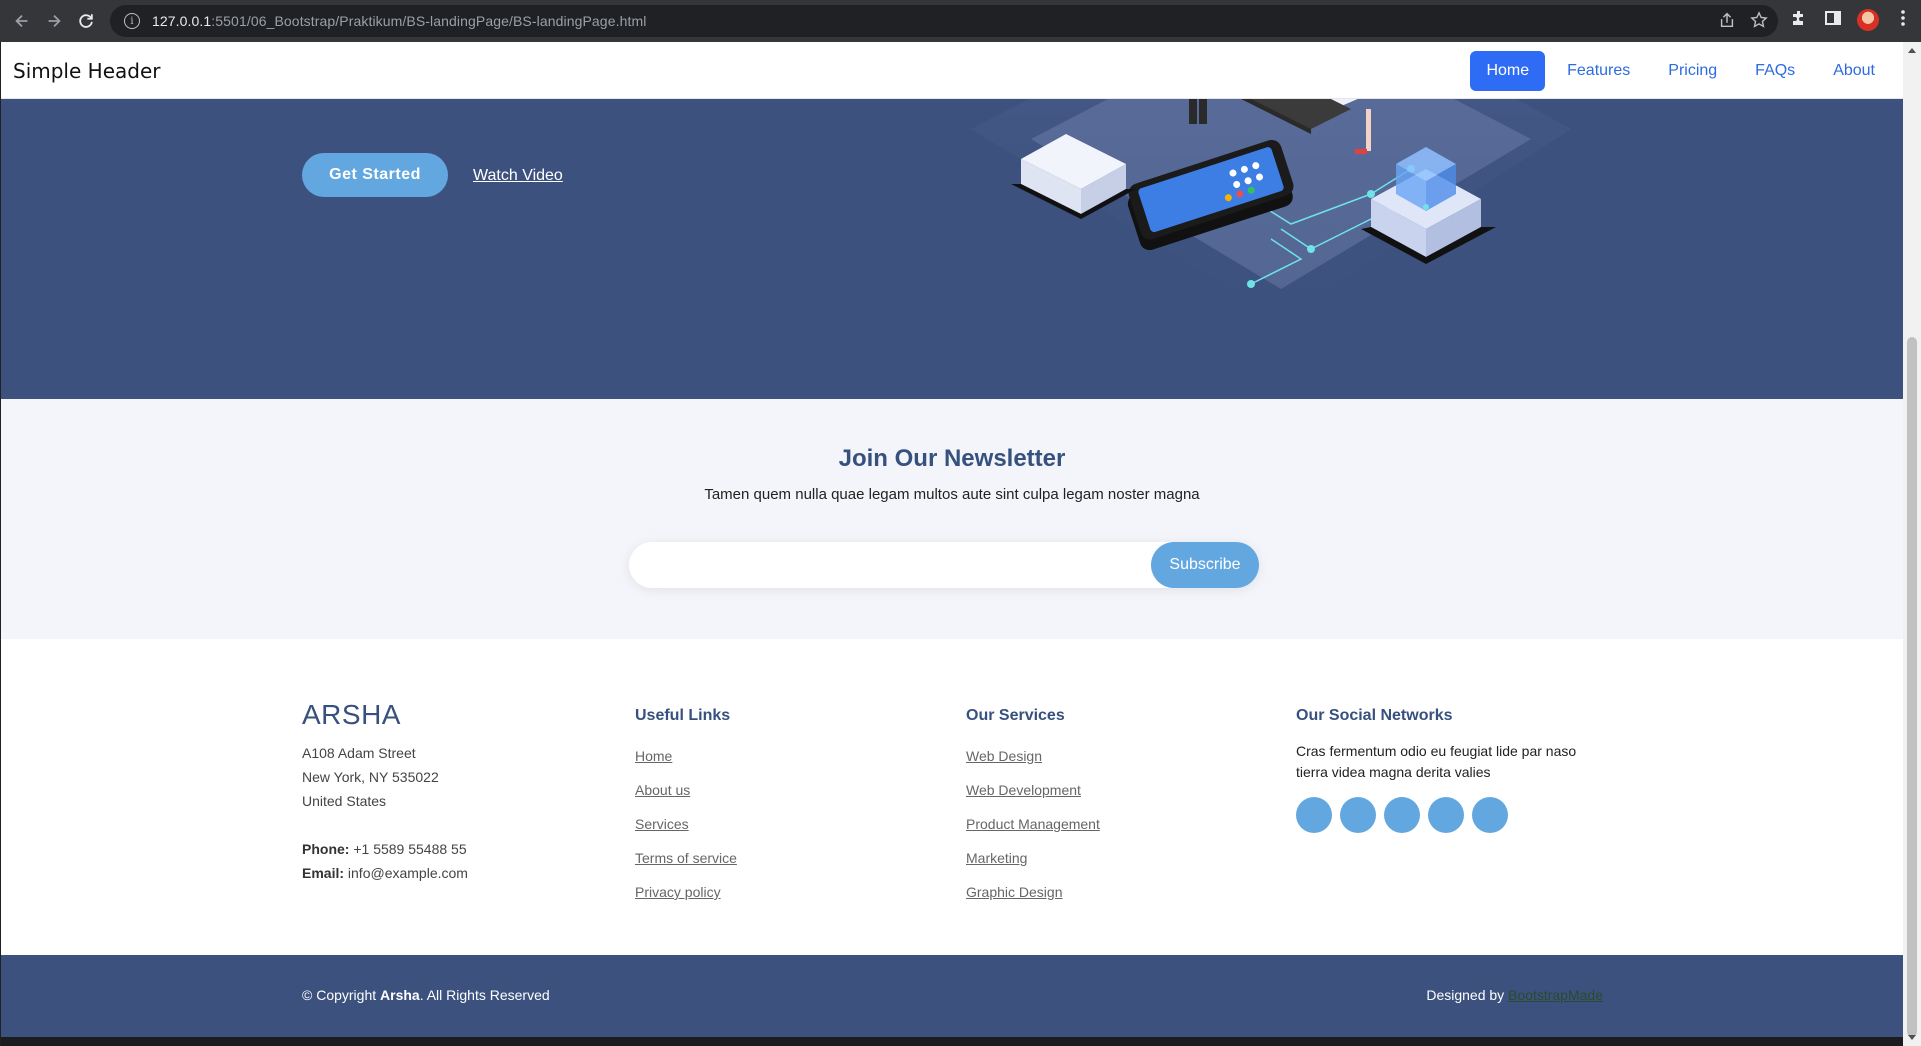 This screenshot has width=1921, height=1046. I want to click on twitter-icon, so click(1314, 815).